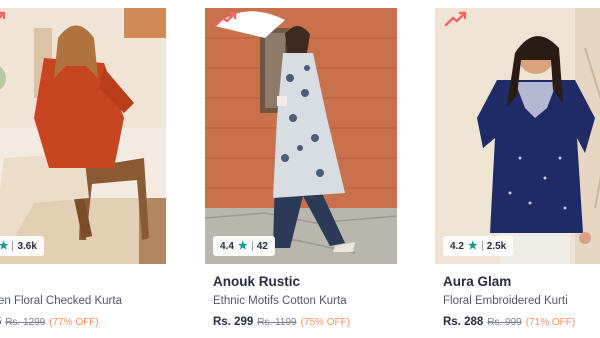  I want to click on product-brand: Anouk Rustic, so click(256, 281).